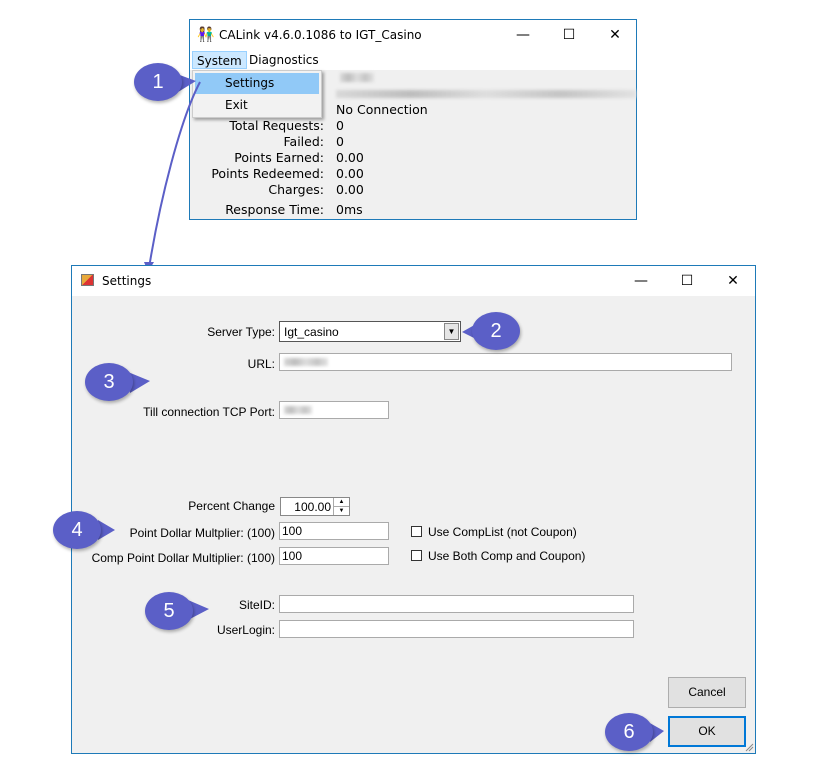 Image resolution: width=817 pixels, height=779 pixels. I want to click on callout-5: 5, so click(169, 611).